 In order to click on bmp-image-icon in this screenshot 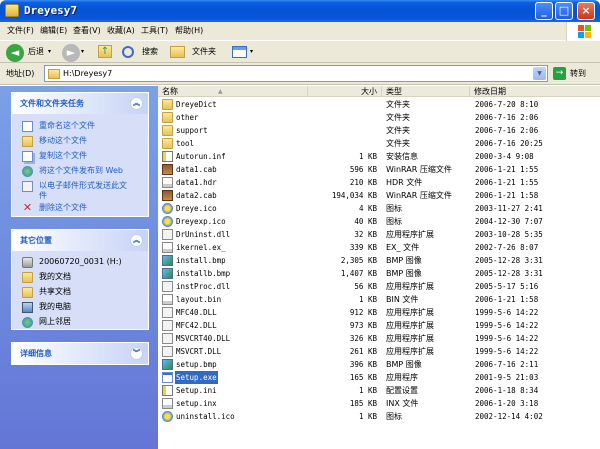, I will do `click(167, 273)`.